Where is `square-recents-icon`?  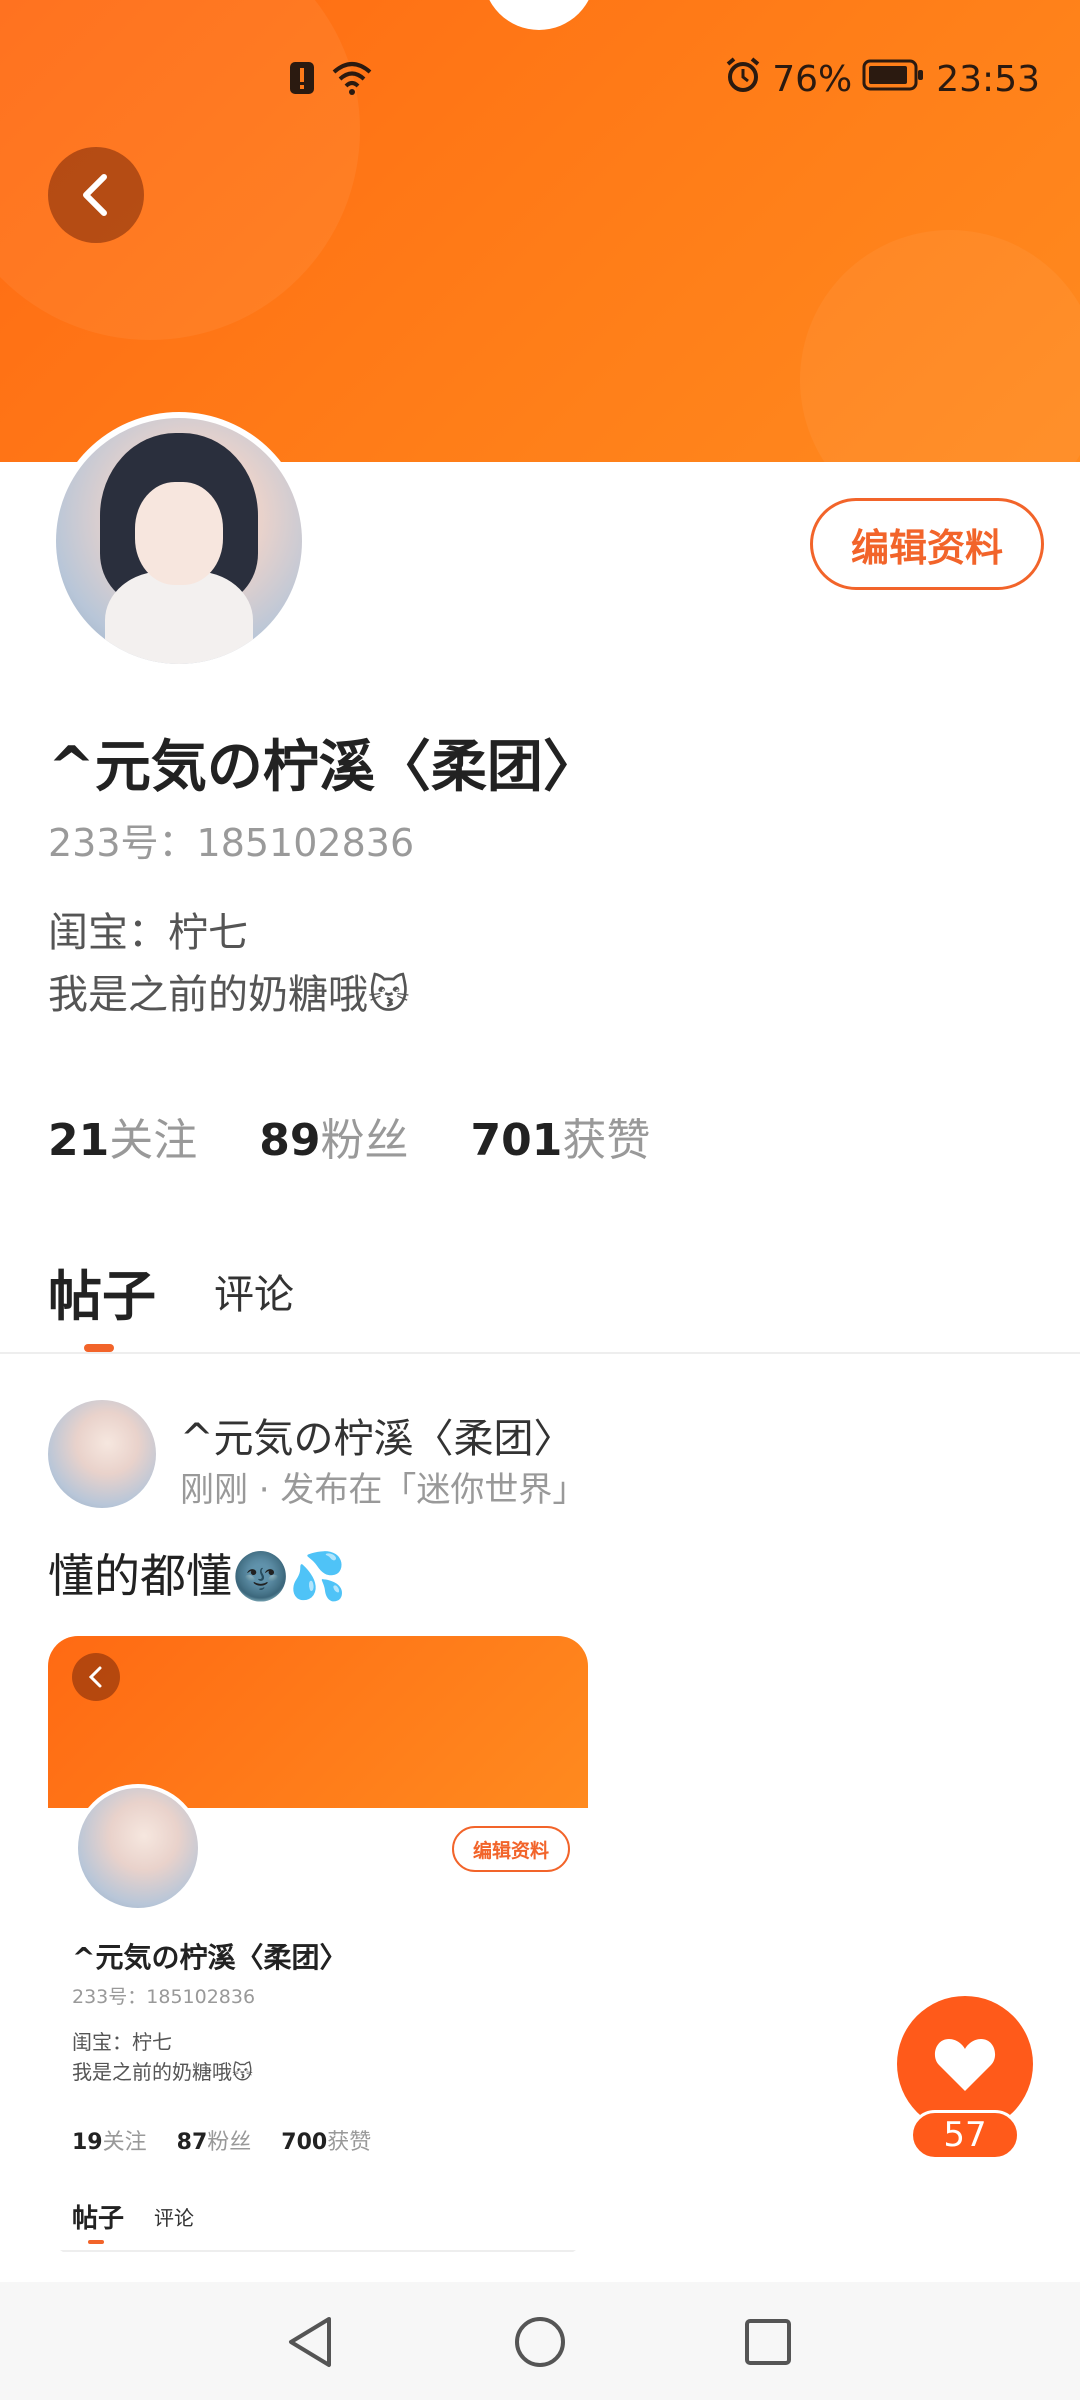 square-recents-icon is located at coordinates (768, 2342).